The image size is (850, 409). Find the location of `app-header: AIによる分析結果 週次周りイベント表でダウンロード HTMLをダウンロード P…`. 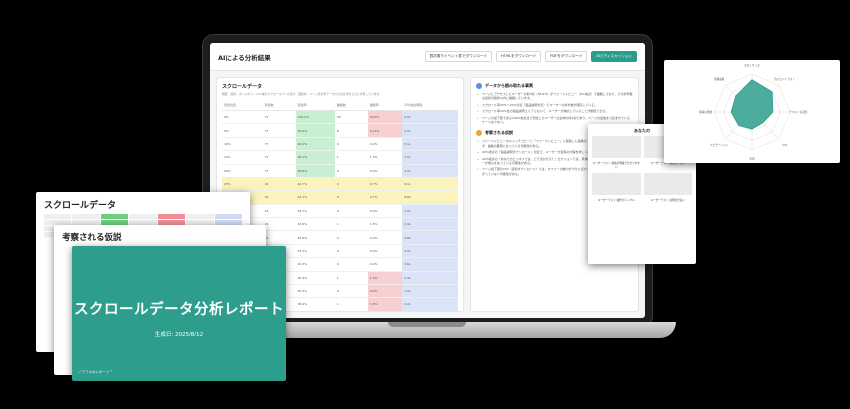

app-header: AIによる分析結果 週次周りイベント表でダウンロード HTMLをダウンロード P… is located at coordinates (427, 57).